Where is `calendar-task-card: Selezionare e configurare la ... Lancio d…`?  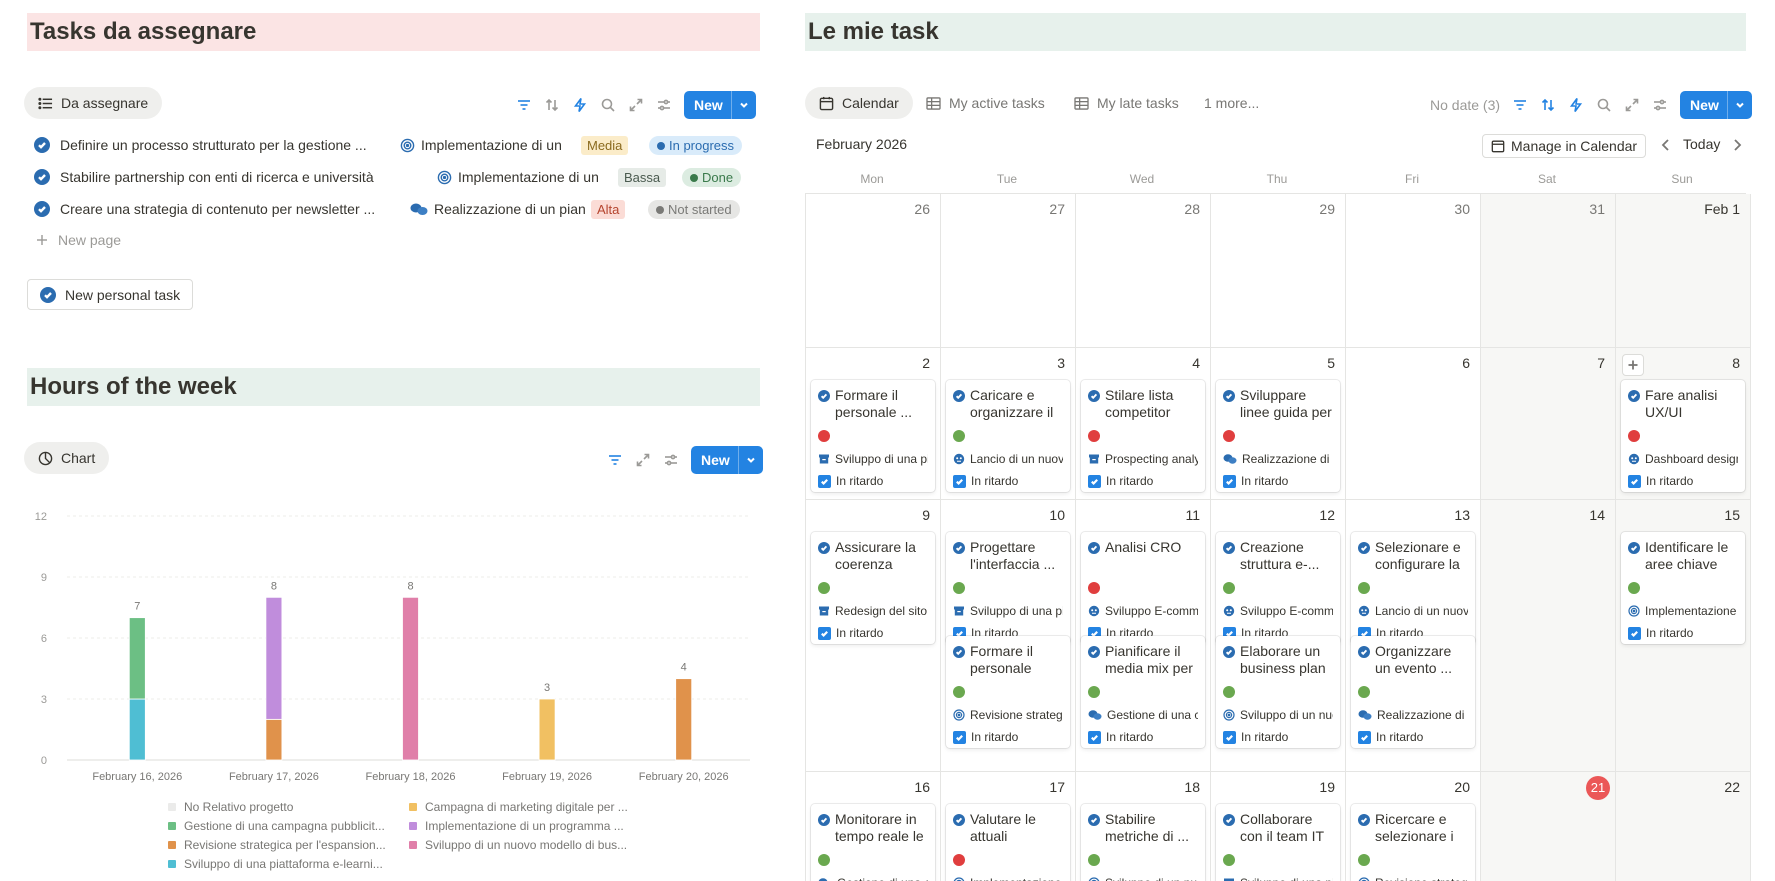 calendar-task-card: Selezionare e configurare la ... Lancio d… is located at coordinates (1413, 588).